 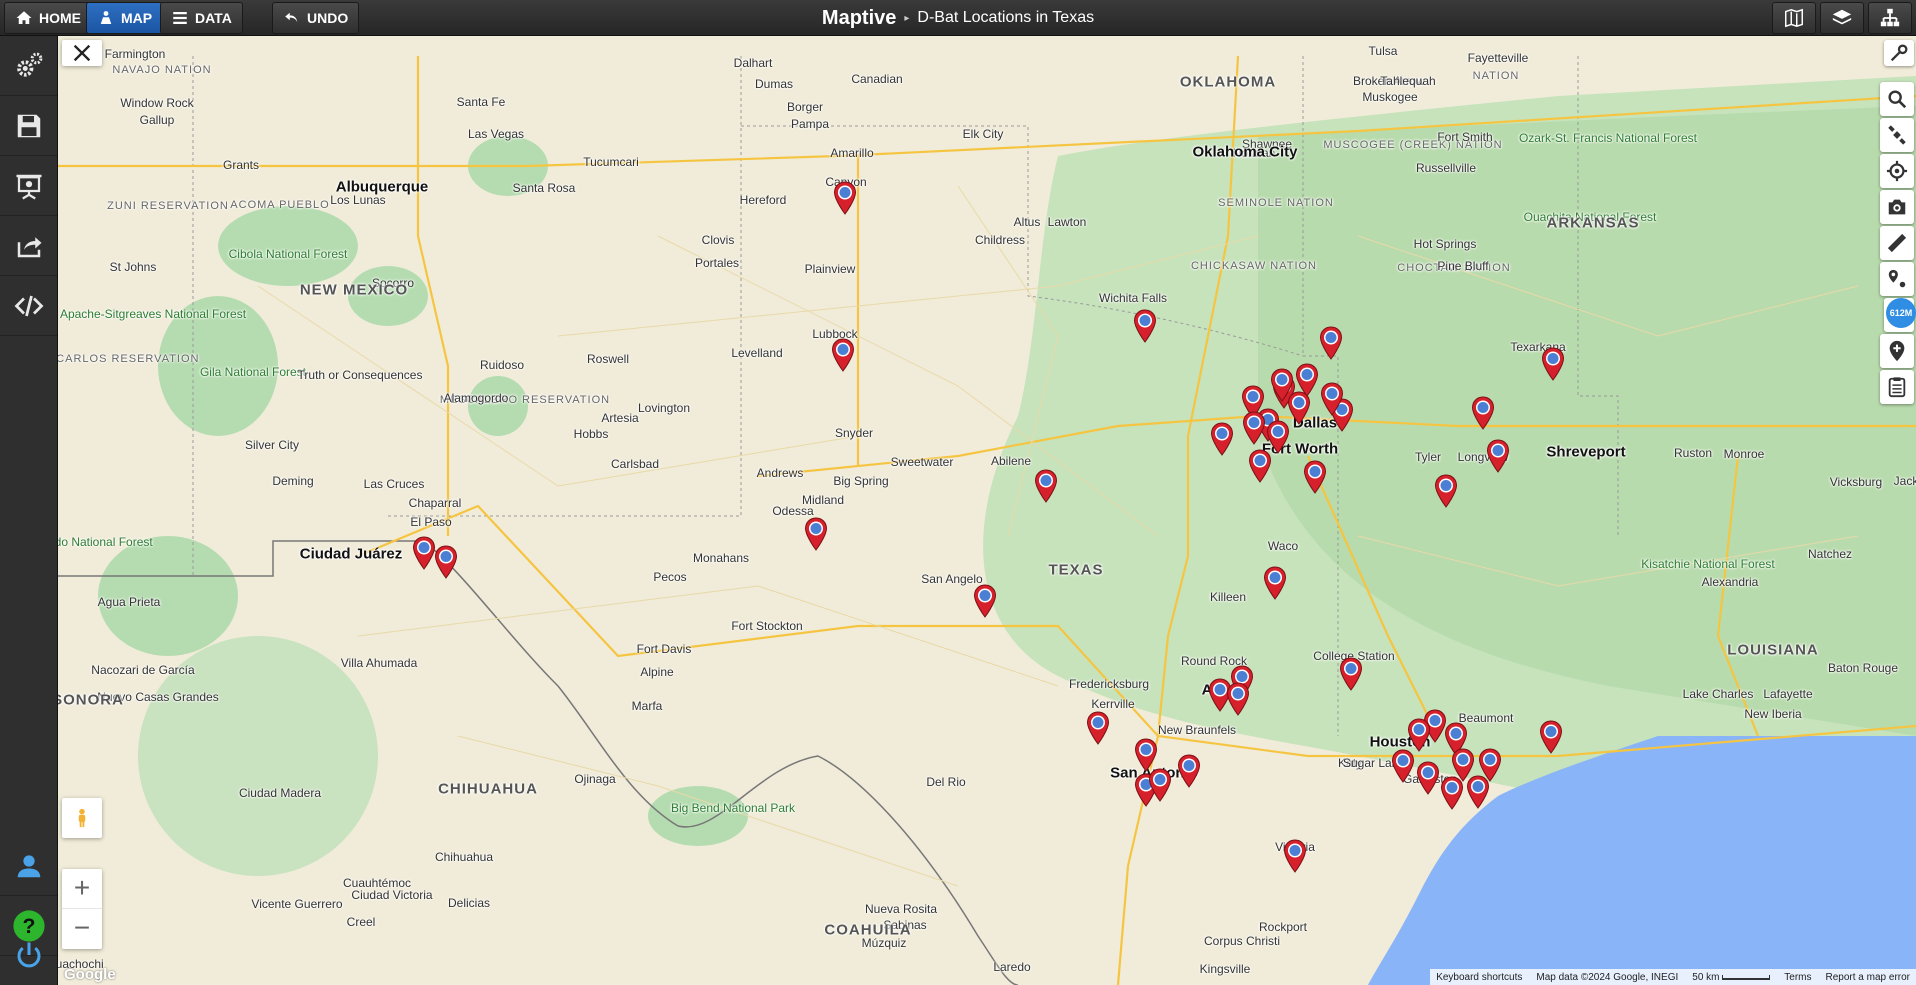 What do you see at coordinates (1897, 99) in the screenshot?
I see `search-tool-button` at bounding box center [1897, 99].